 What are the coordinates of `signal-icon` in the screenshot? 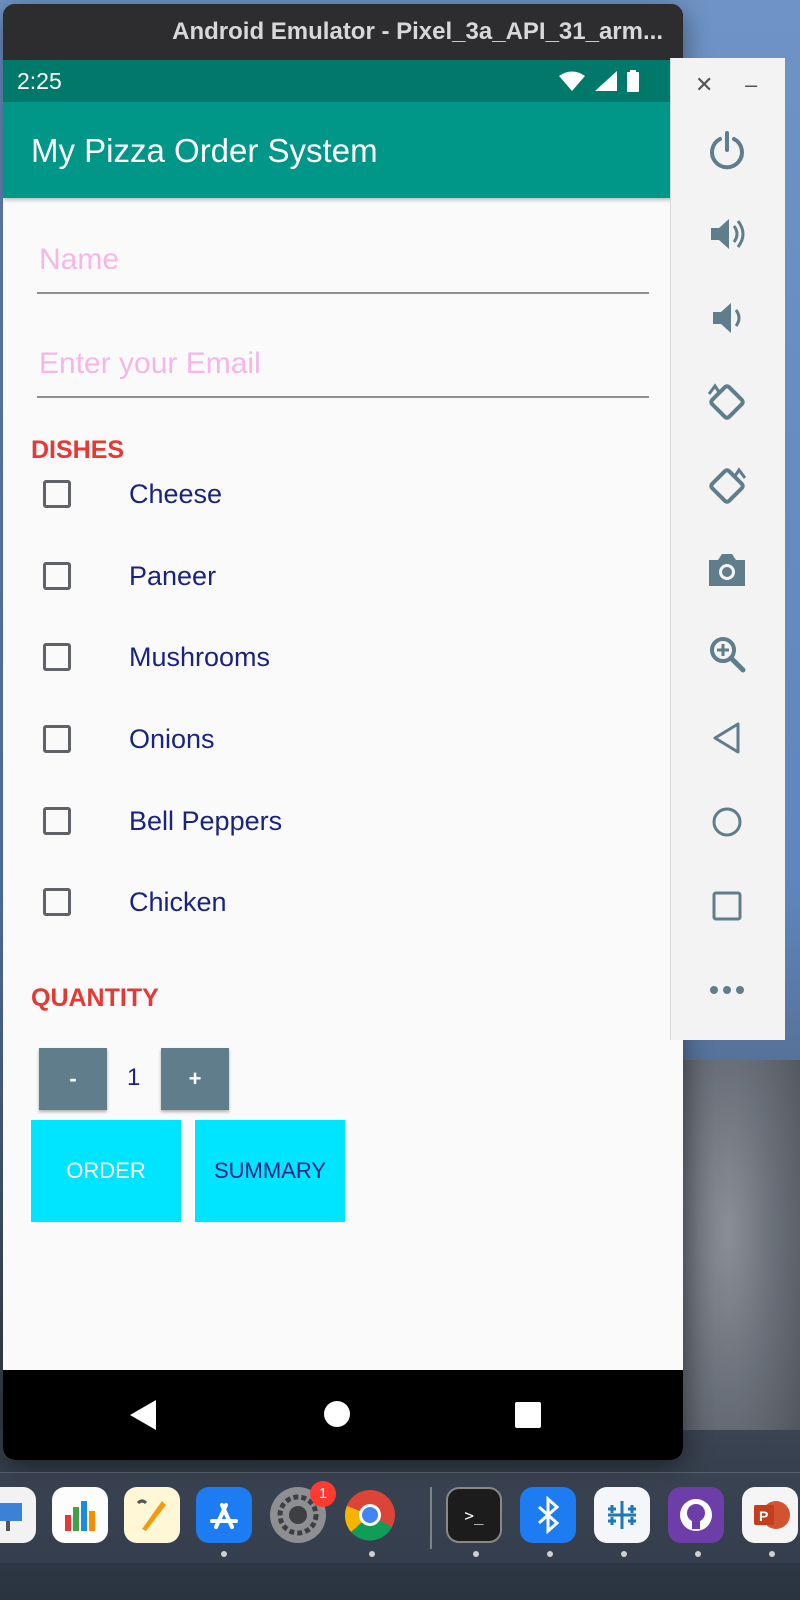 It's located at (606, 81).